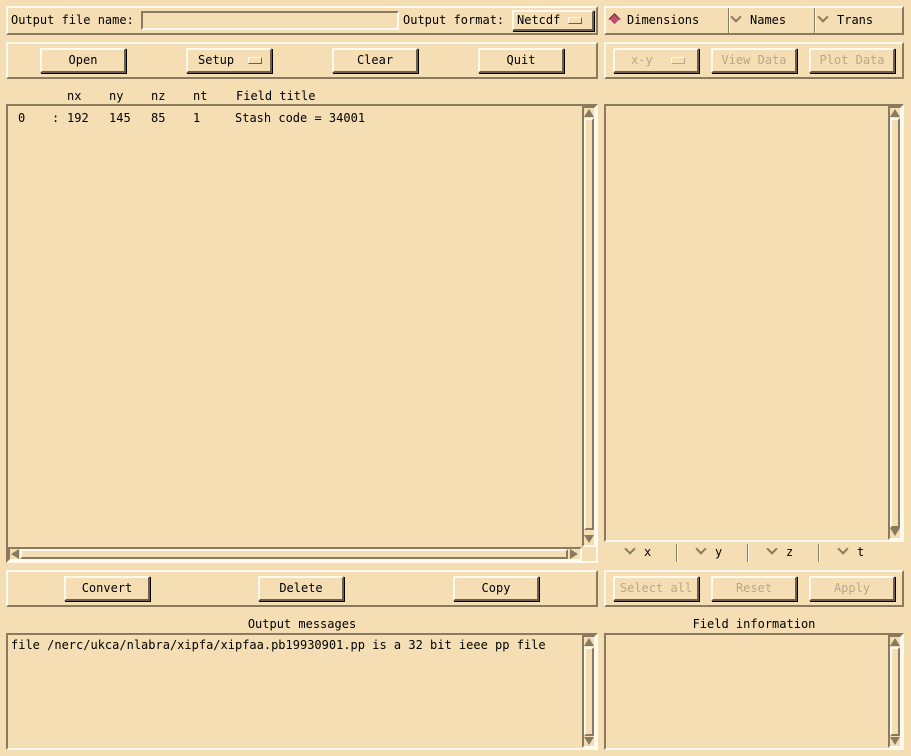  I want to click on header-nz: nz, so click(158, 96).